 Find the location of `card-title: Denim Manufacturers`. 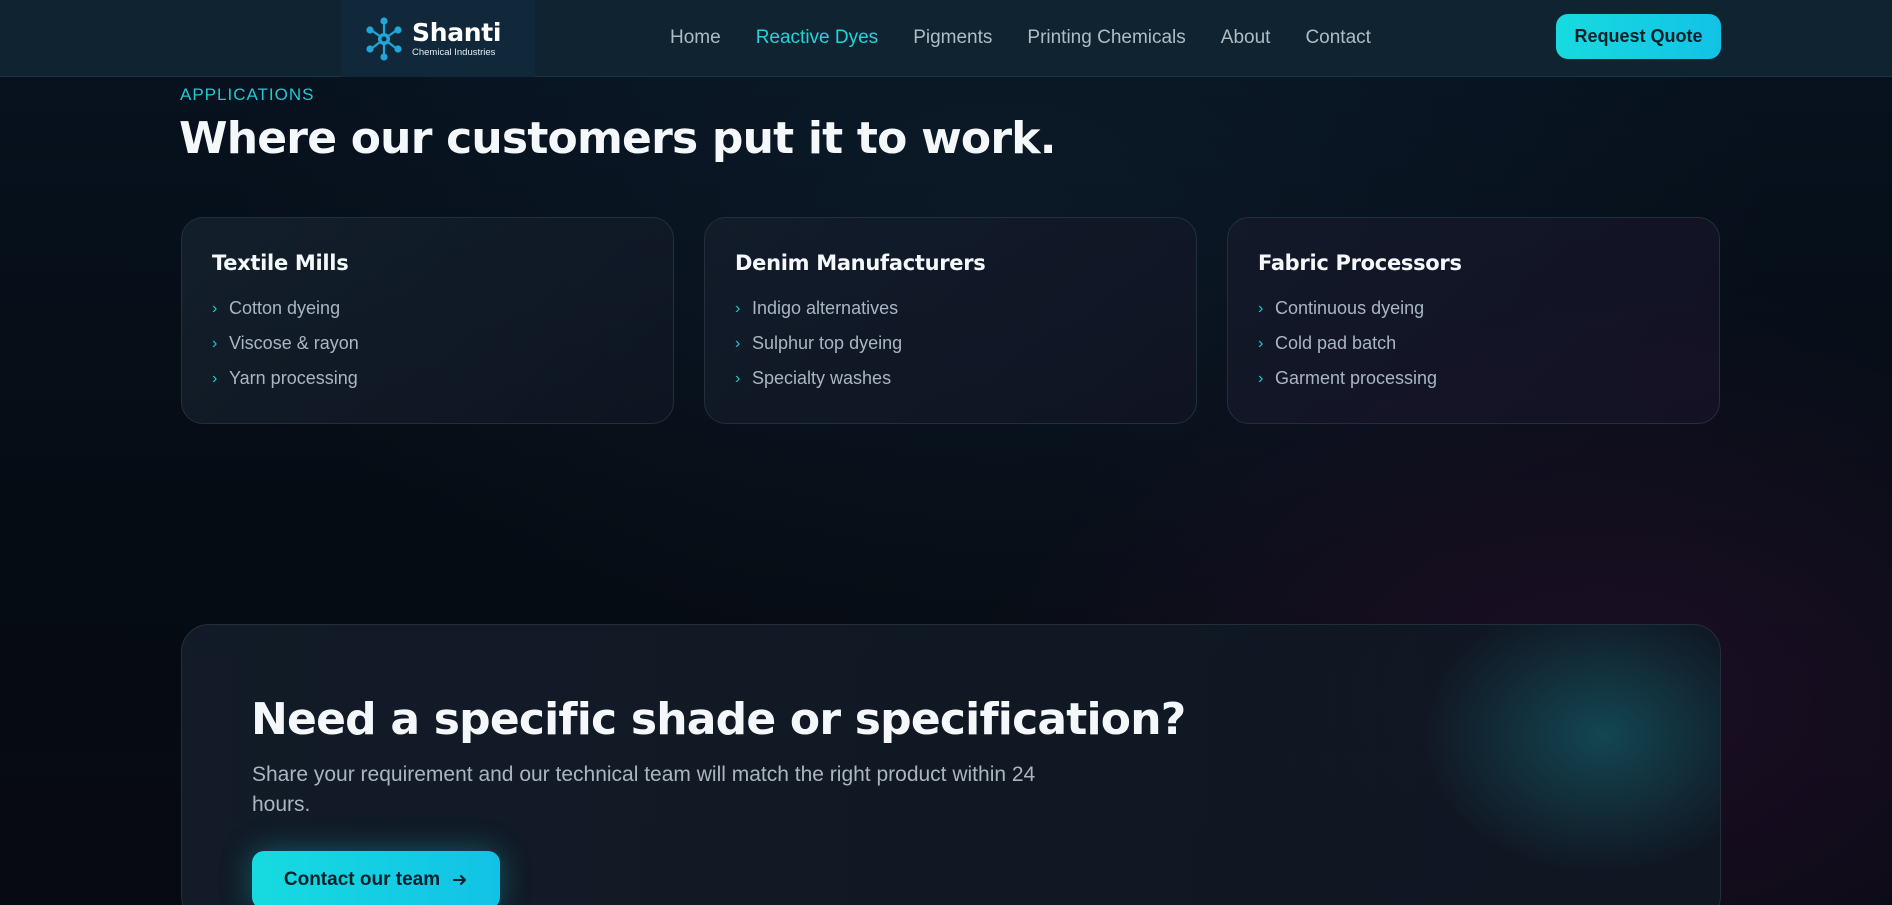

card-title: Denim Manufacturers is located at coordinates (860, 263).